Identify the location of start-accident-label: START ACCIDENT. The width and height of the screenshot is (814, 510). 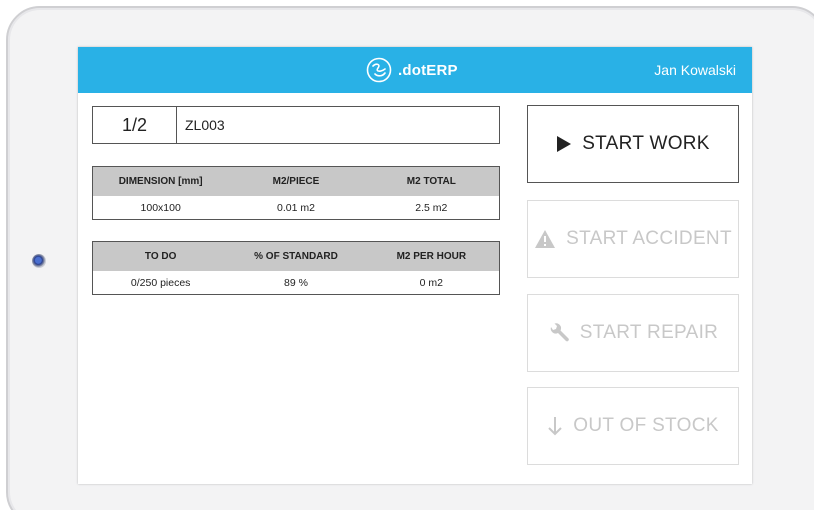
(649, 238).